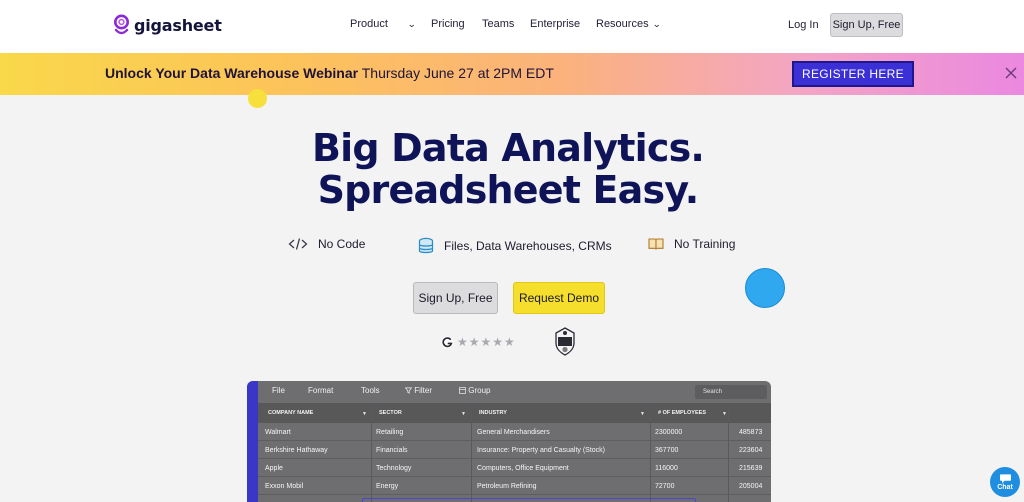 The width and height of the screenshot is (1024, 502). Describe the element at coordinates (390, 413) in the screenshot. I see `column-header-sector: SECTOR` at that location.